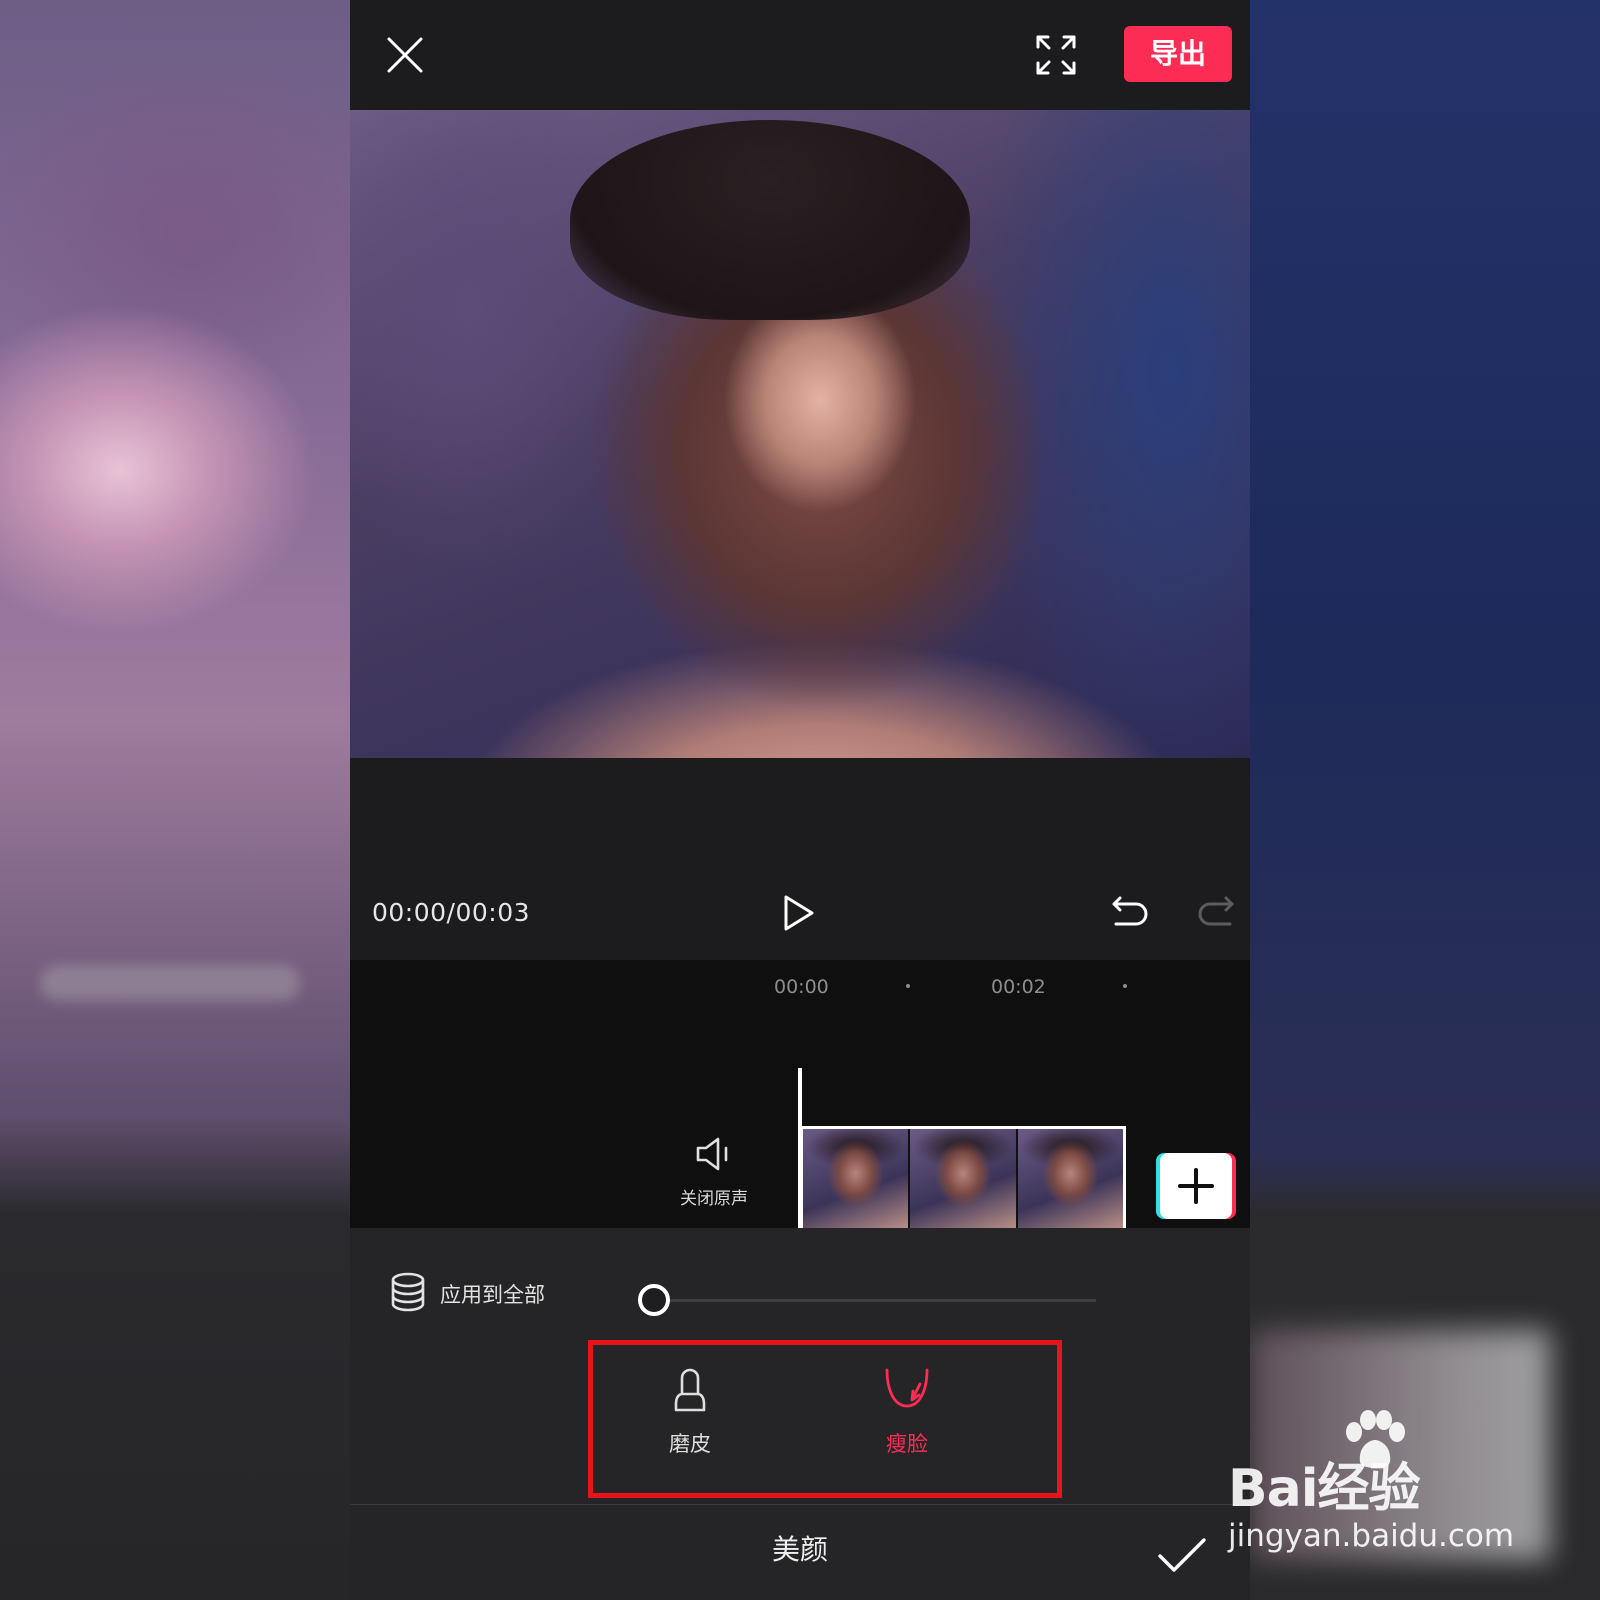  What do you see at coordinates (492, 1295) in the screenshot?
I see `apply-to-all-label: 应用到全部` at bounding box center [492, 1295].